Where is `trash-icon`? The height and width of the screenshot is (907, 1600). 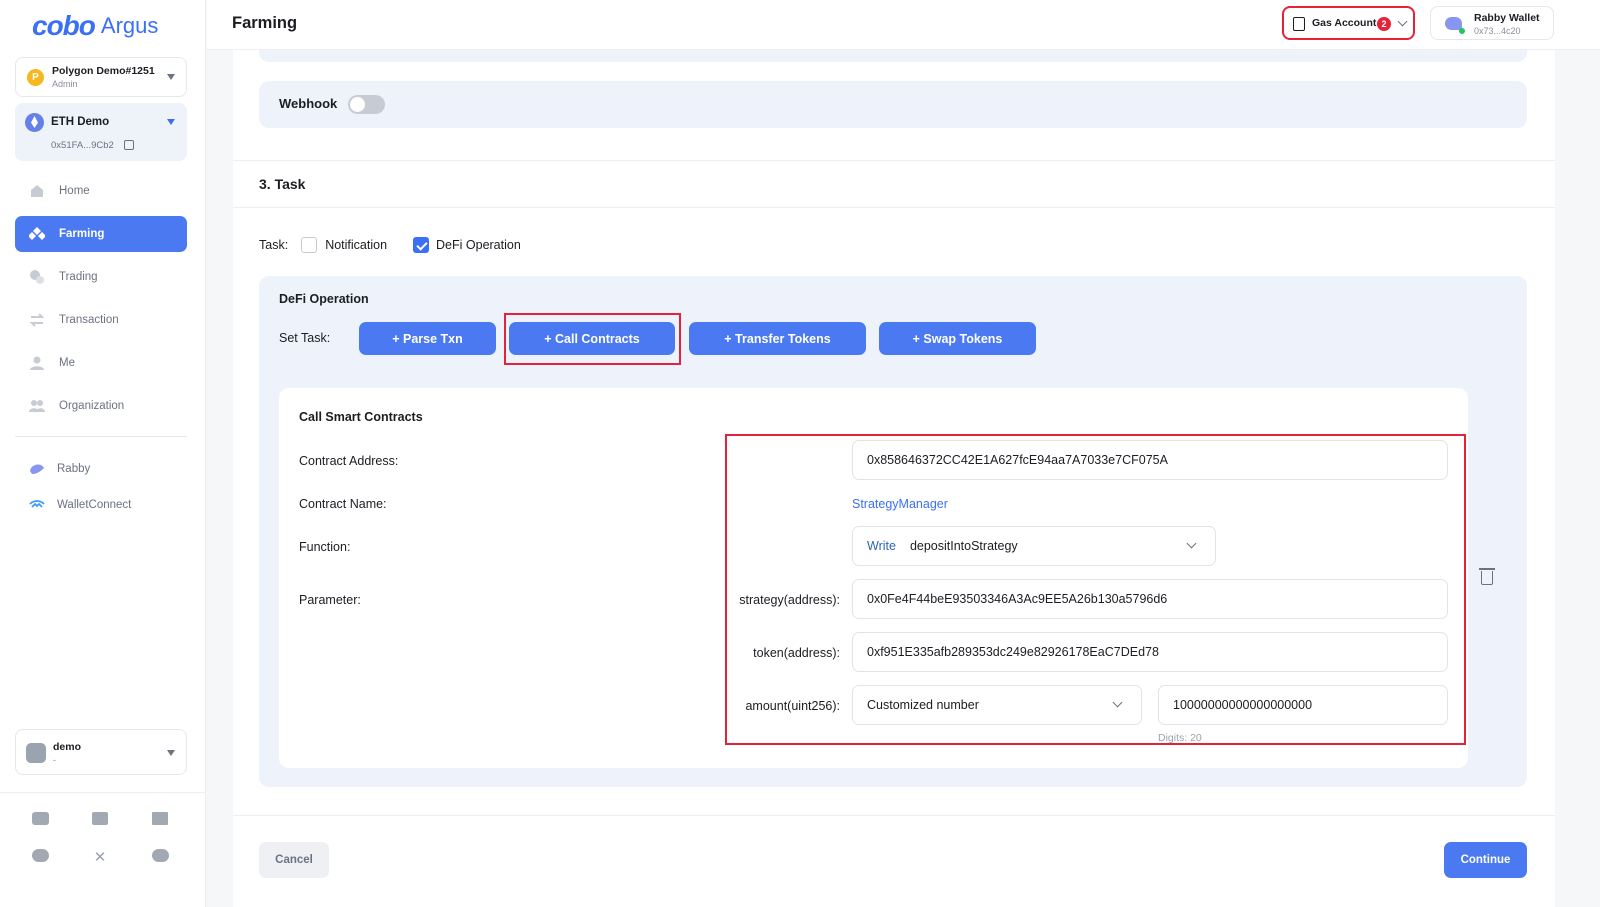
trash-icon is located at coordinates (1487, 576).